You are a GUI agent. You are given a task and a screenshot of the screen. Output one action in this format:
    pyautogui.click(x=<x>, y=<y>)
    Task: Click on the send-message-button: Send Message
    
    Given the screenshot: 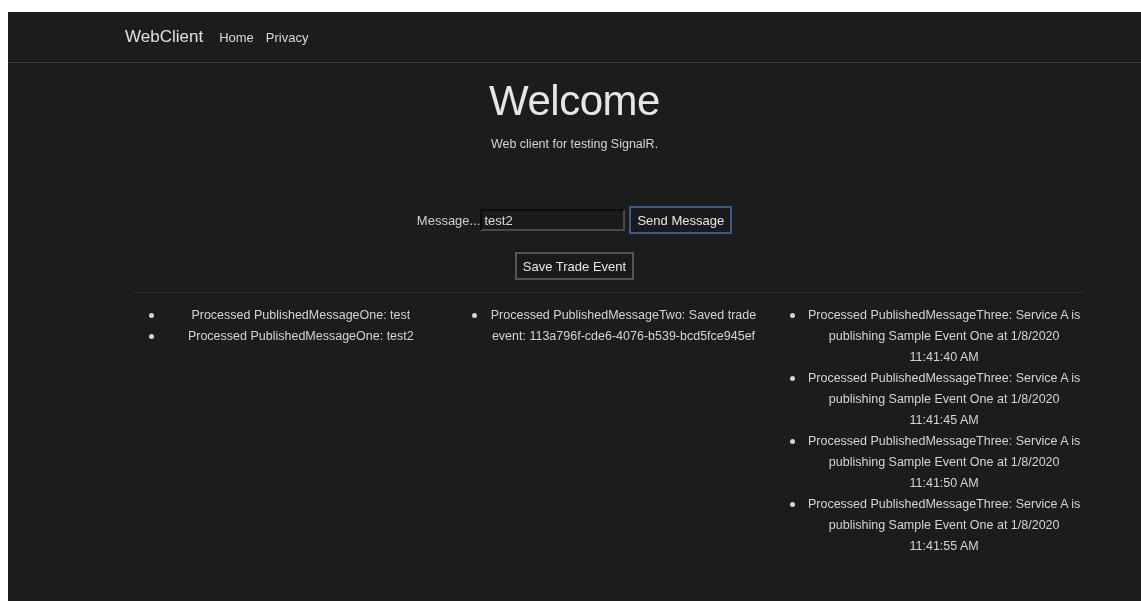 What is the action you would take?
    pyautogui.click(x=681, y=220)
    